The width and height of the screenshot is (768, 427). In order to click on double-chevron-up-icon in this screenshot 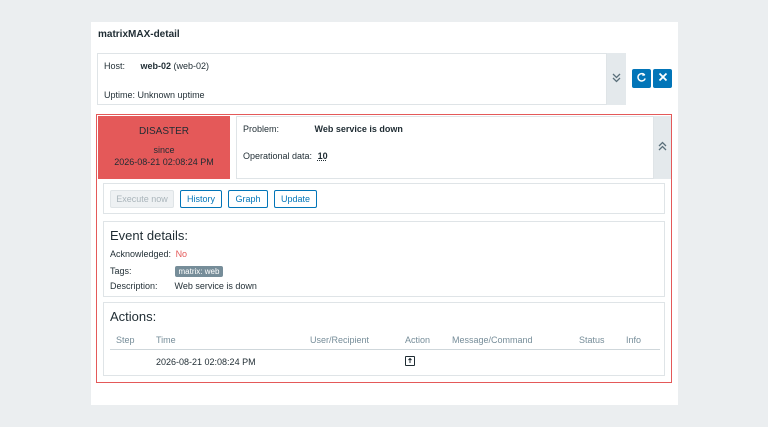, I will do `click(662, 147)`.